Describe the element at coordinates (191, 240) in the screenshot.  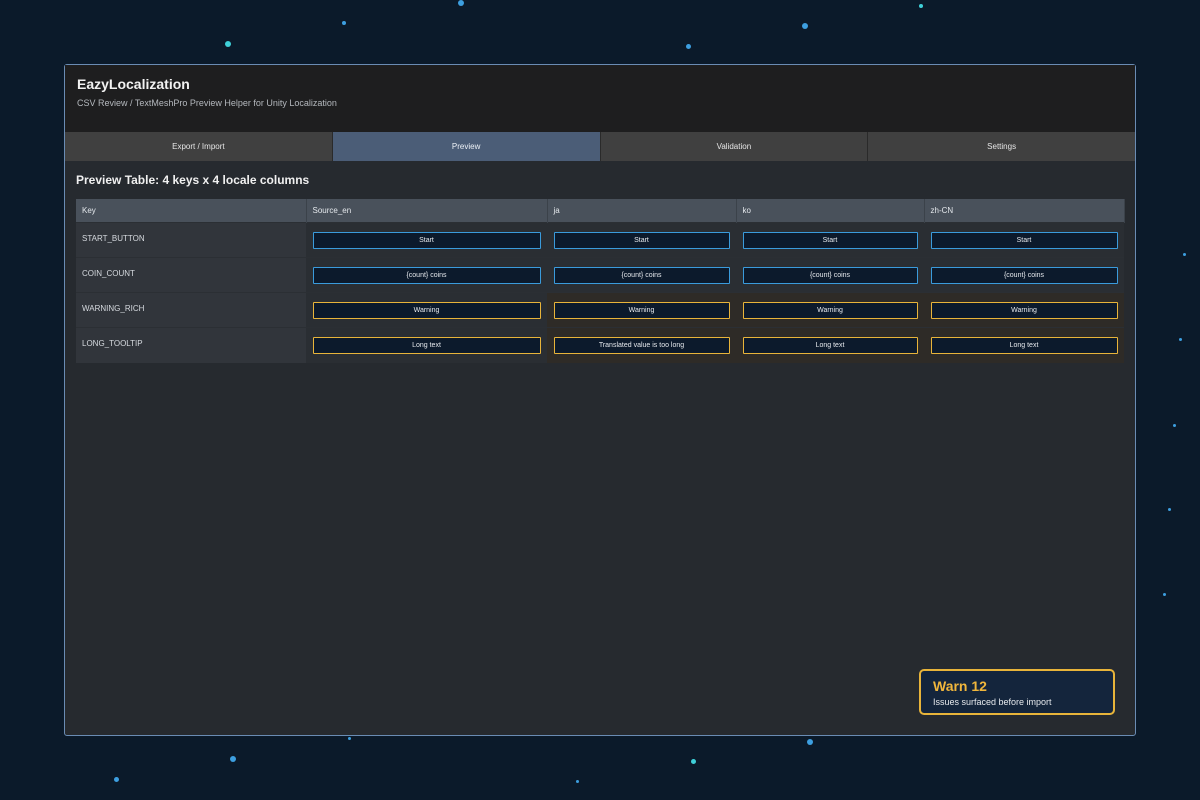
I see `row-key: START_BUTTON` at that location.